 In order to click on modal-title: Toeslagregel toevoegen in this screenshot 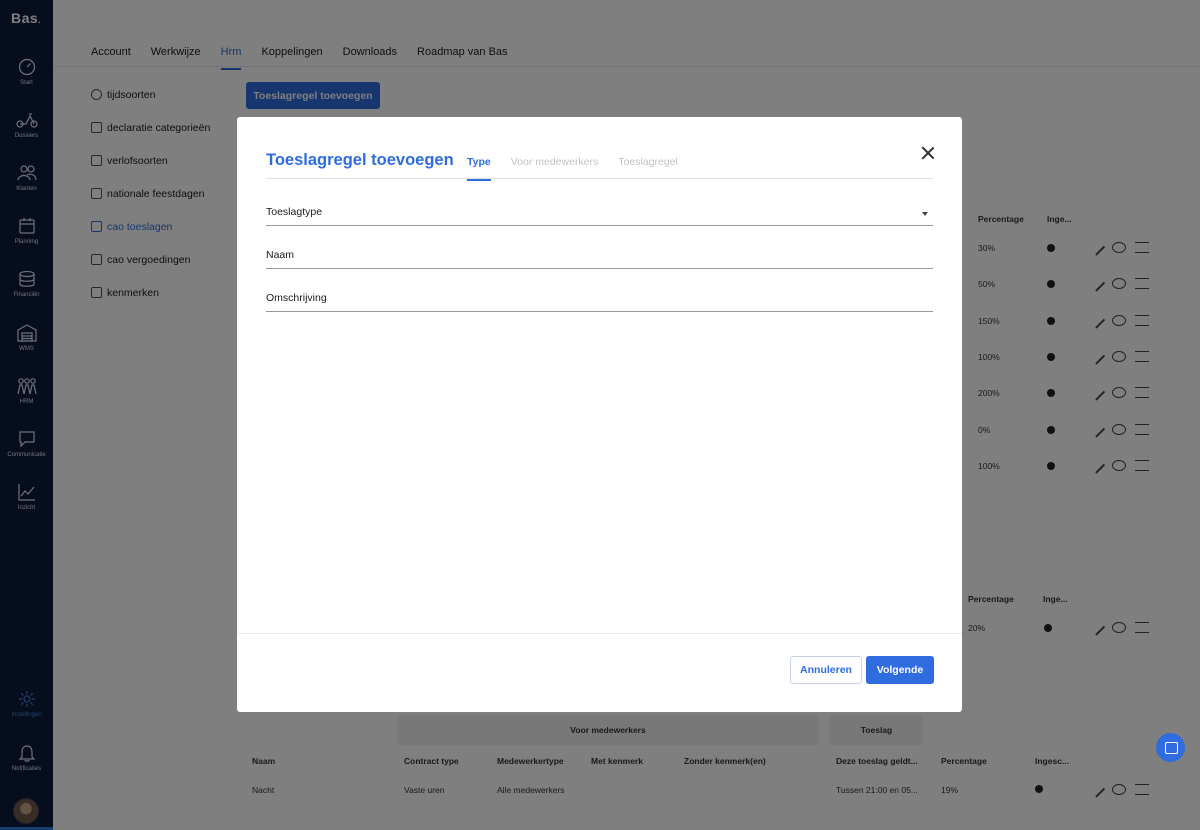, I will do `click(360, 160)`.